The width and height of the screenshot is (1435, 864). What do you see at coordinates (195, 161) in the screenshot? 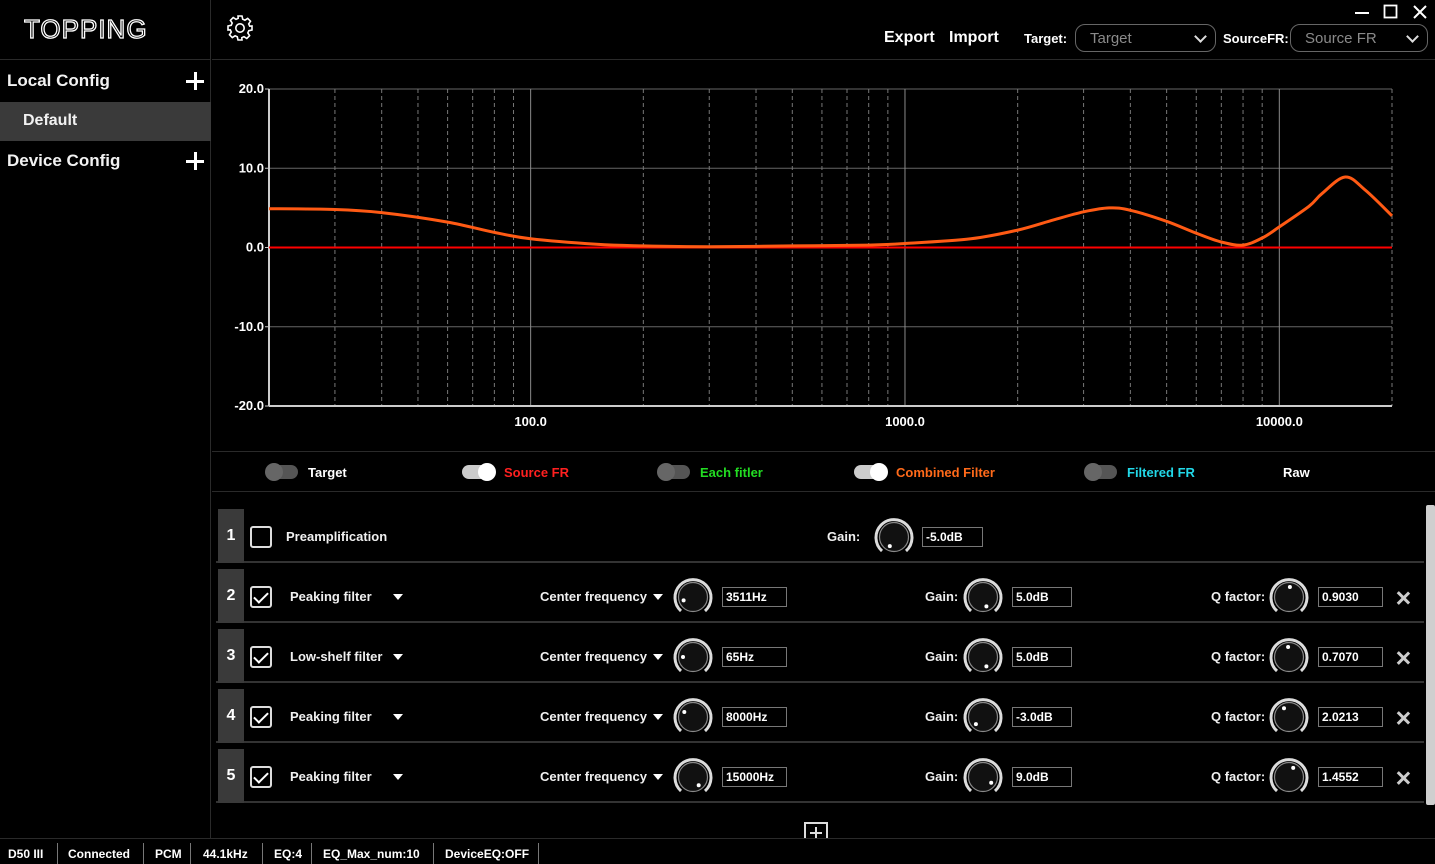
I see `add-device-config-plus-icon` at bounding box center [195, 161].